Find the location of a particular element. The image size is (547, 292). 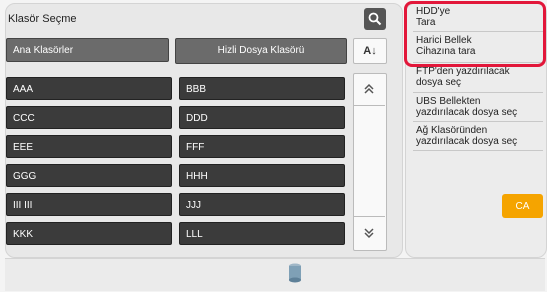

folder-item: III III is located at coordinates (89, 204).